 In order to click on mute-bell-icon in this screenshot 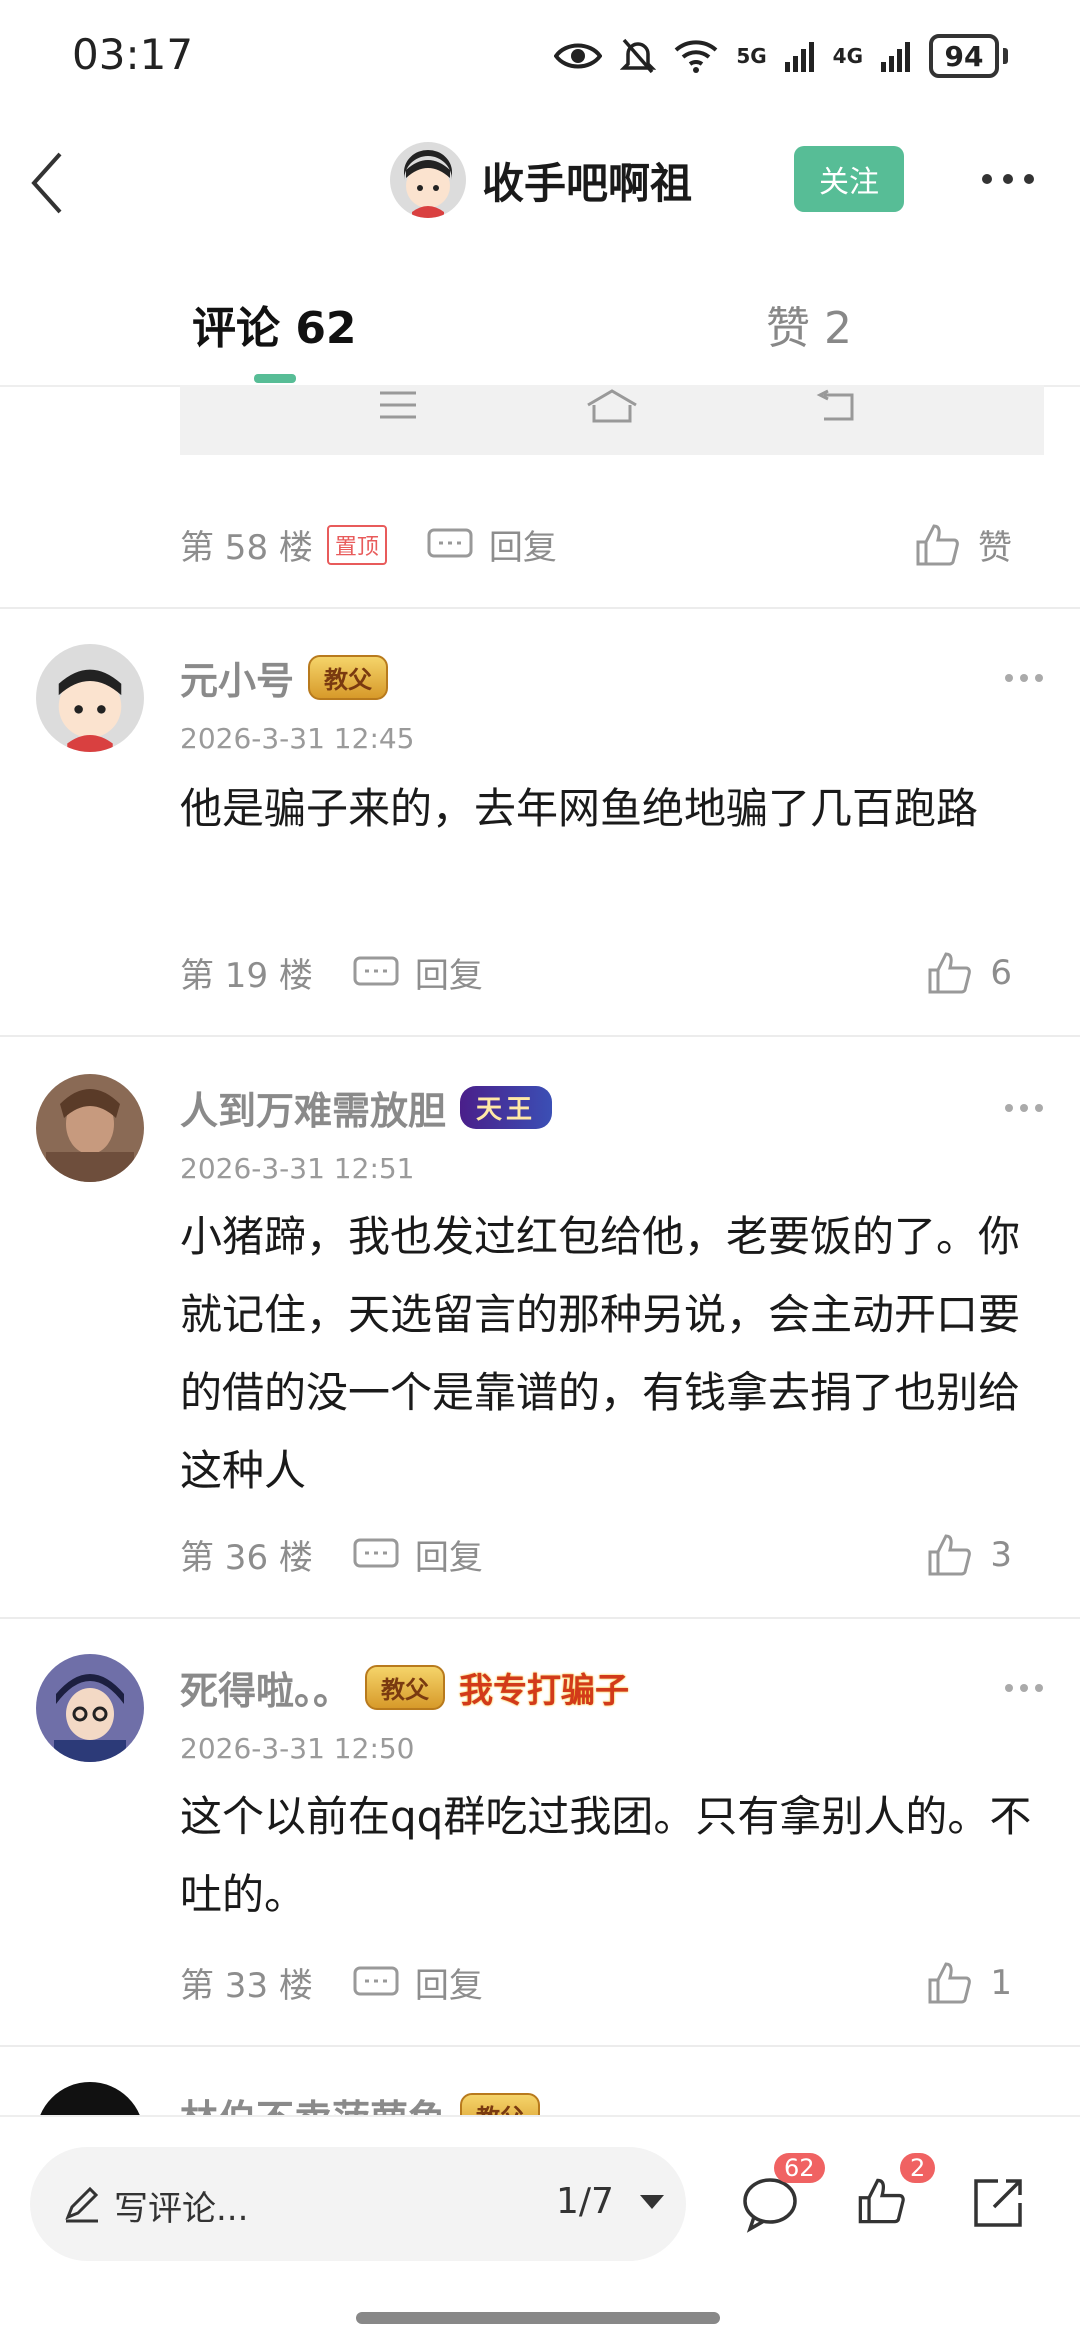, I will do `click(638, 56)`.